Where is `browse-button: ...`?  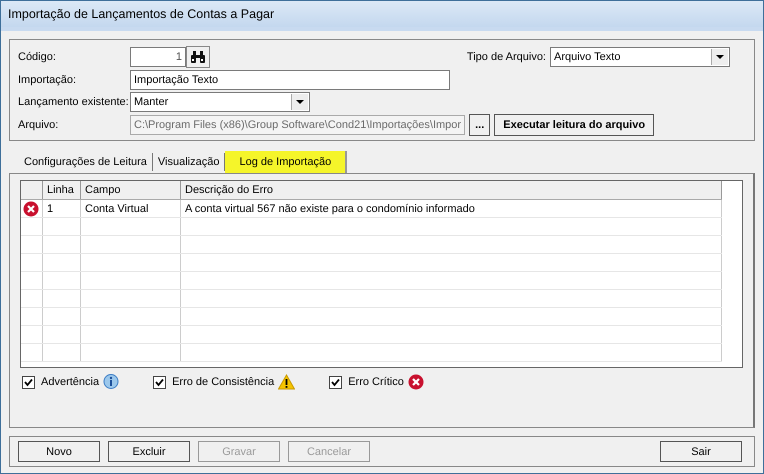 browse-button: ... is located at coordinates (479, 125).